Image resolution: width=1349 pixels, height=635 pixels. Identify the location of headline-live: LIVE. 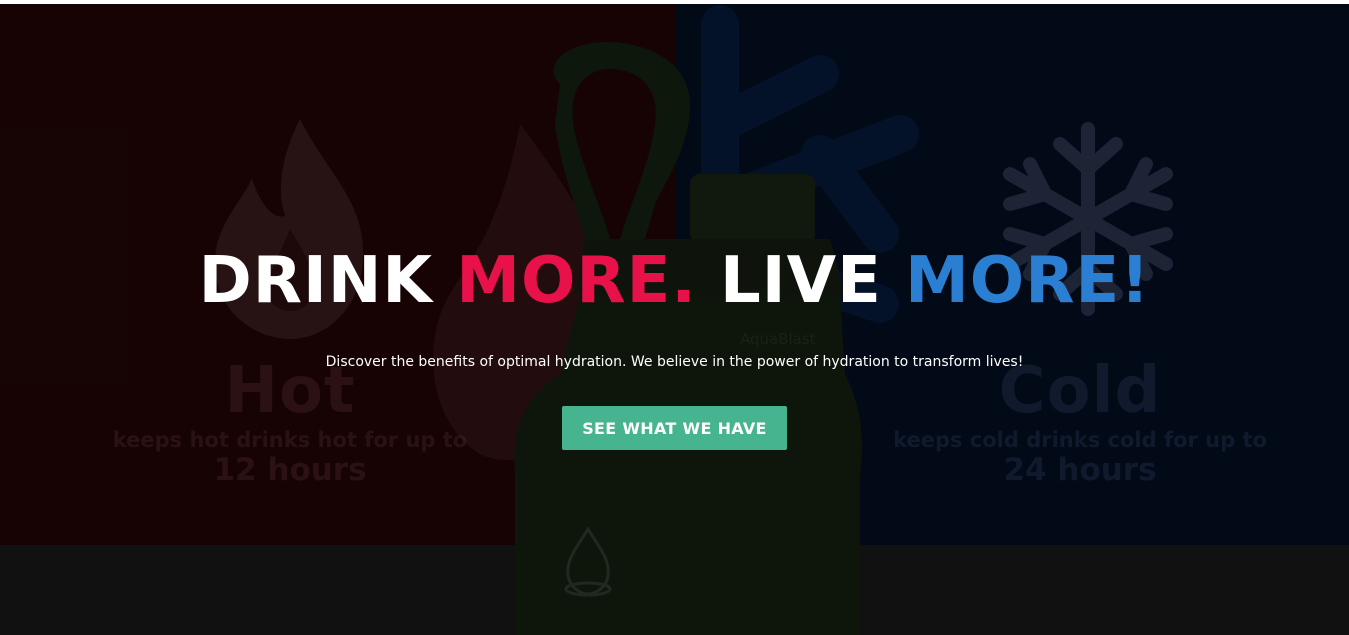
(801, 281).